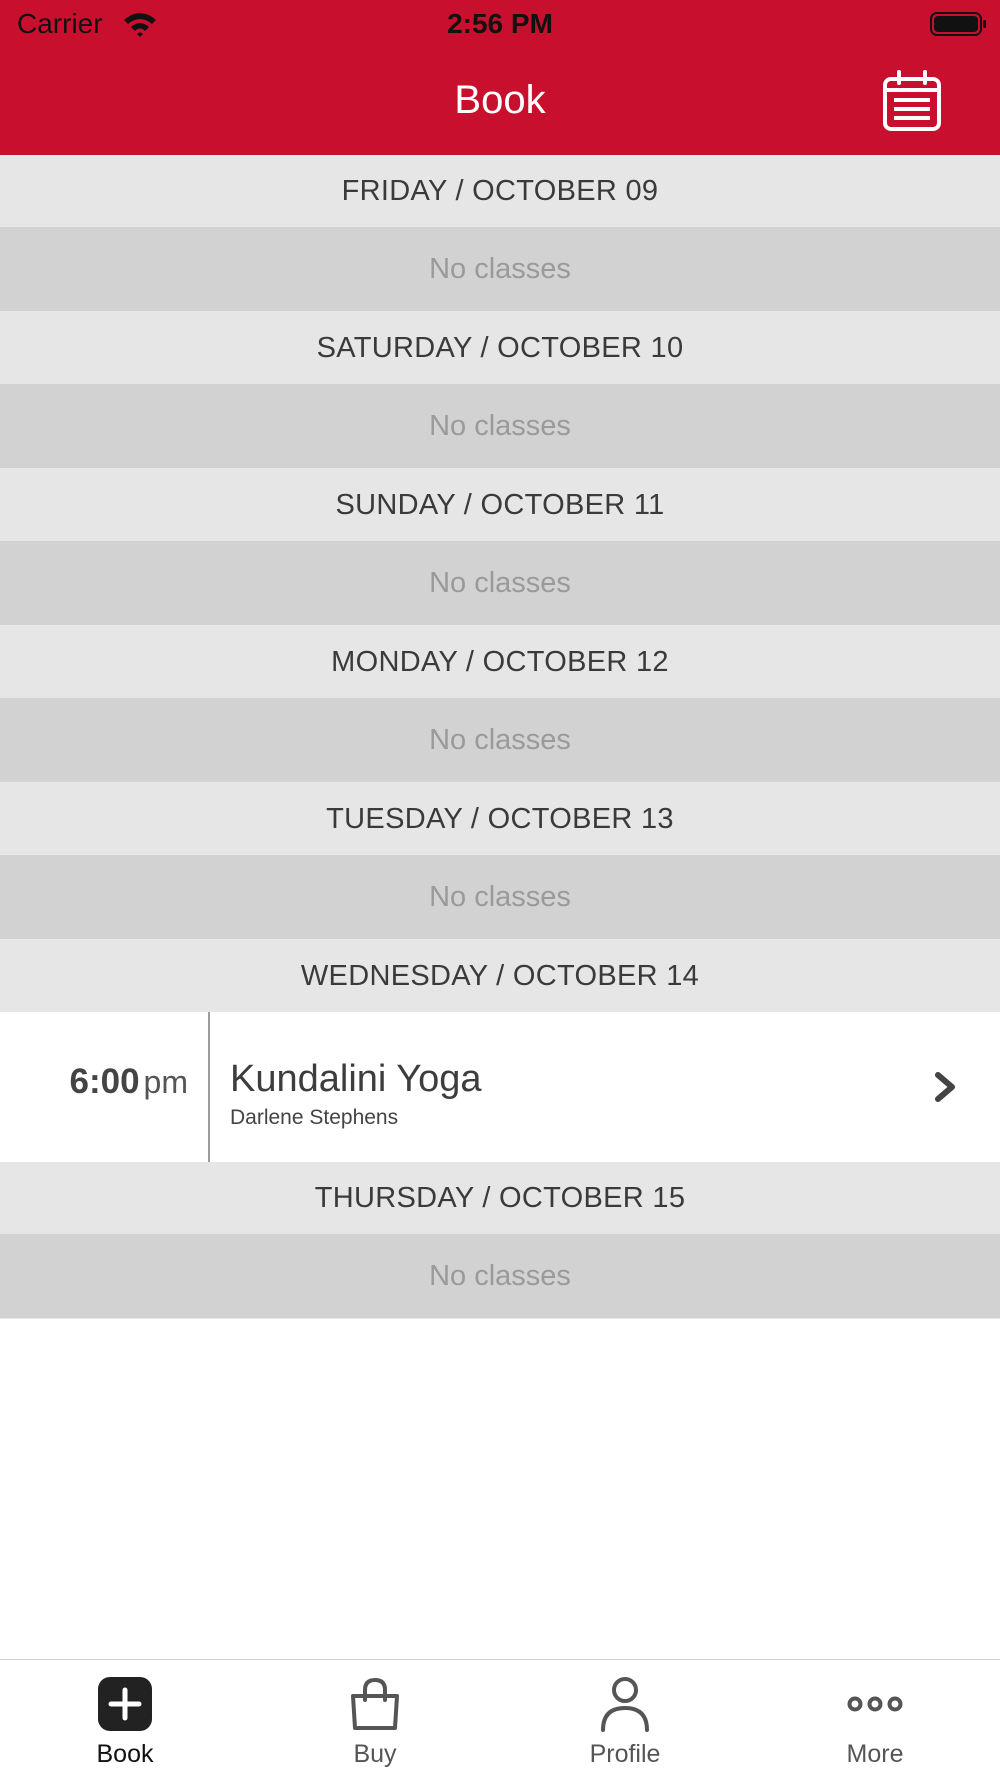 This screenshot has width=1000, height=1778. Describe the element at coordinates (314, 1117) in the screenshot. I see `class-instructor: Darlene Stephens` at that location.